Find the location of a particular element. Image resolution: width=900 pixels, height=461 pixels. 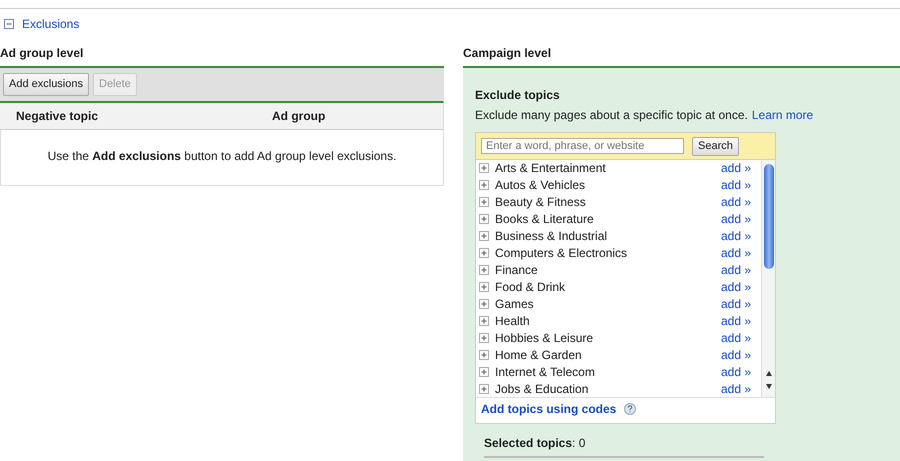

search-field: Enter a word, phrase, or website is located at coordinates (582, 146).